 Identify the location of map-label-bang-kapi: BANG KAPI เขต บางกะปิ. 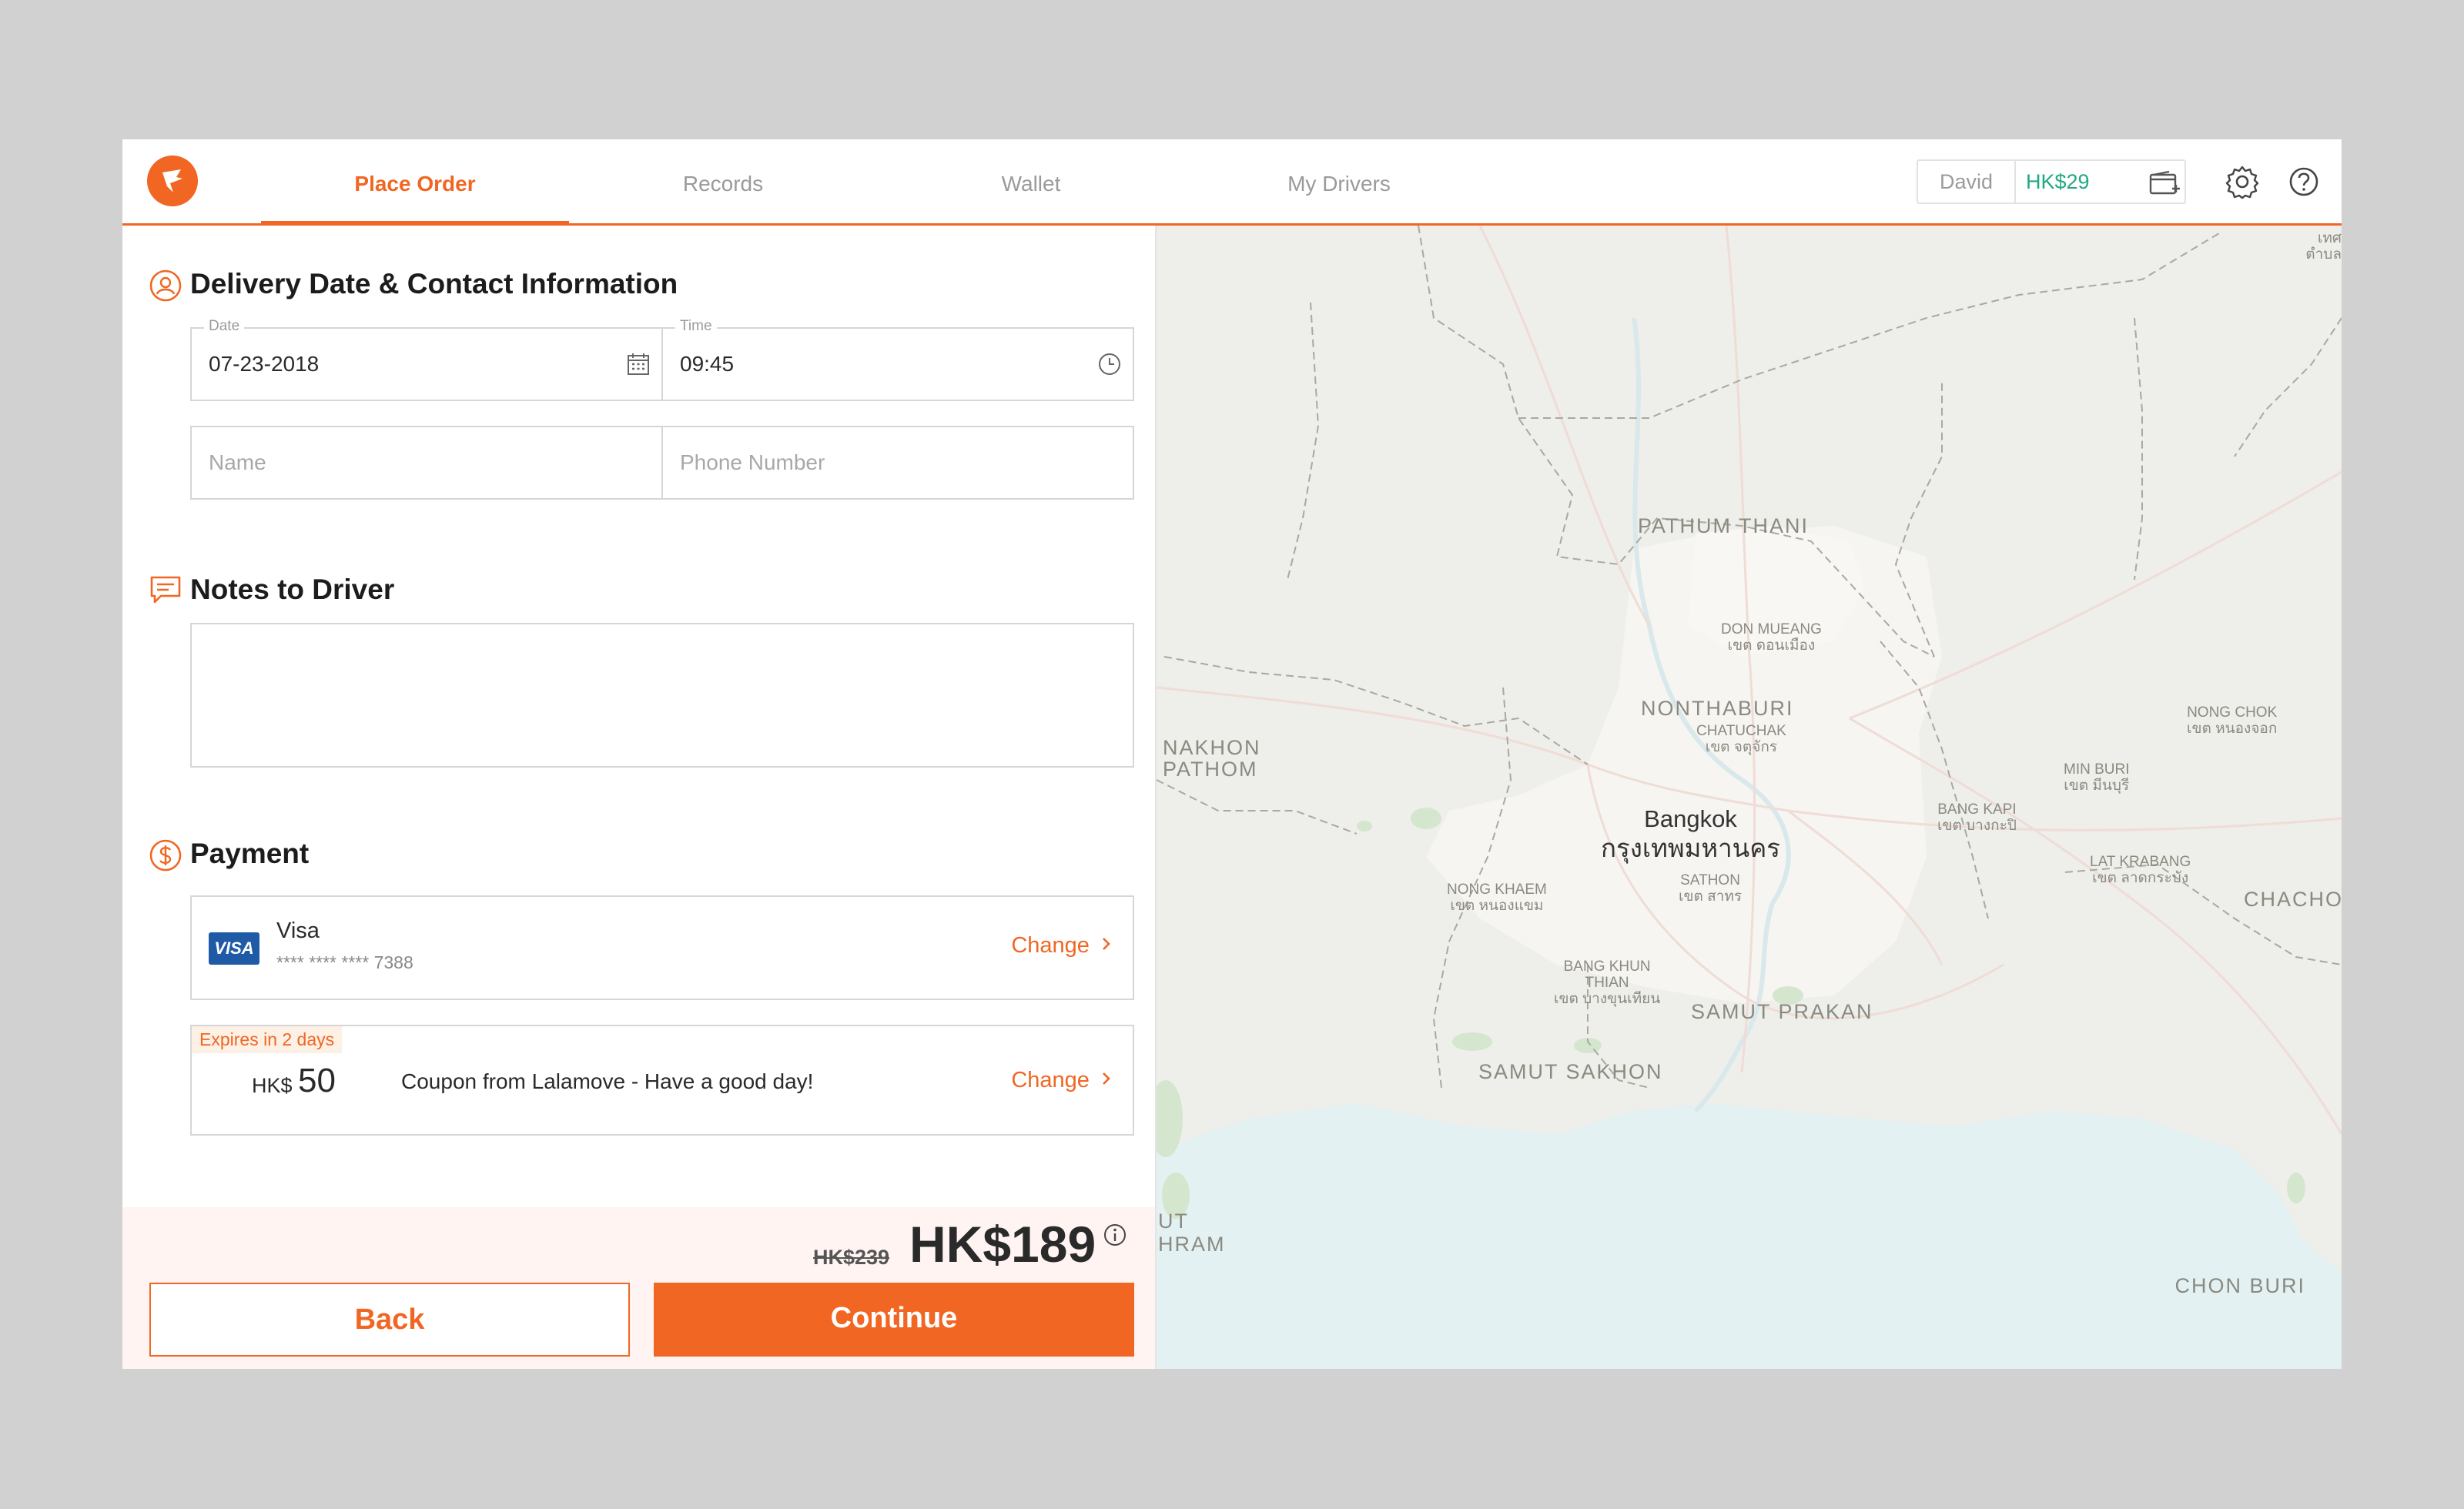
(1977, 817).